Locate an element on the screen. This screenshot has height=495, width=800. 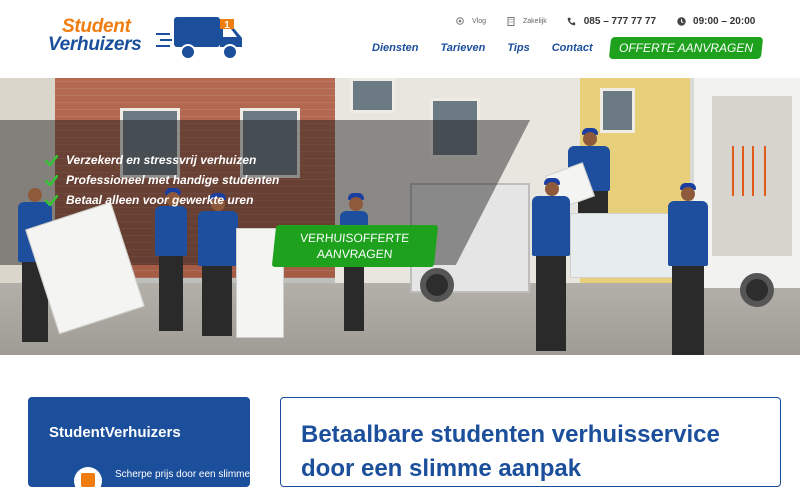
building-icon is located at coordinates (511, 21).